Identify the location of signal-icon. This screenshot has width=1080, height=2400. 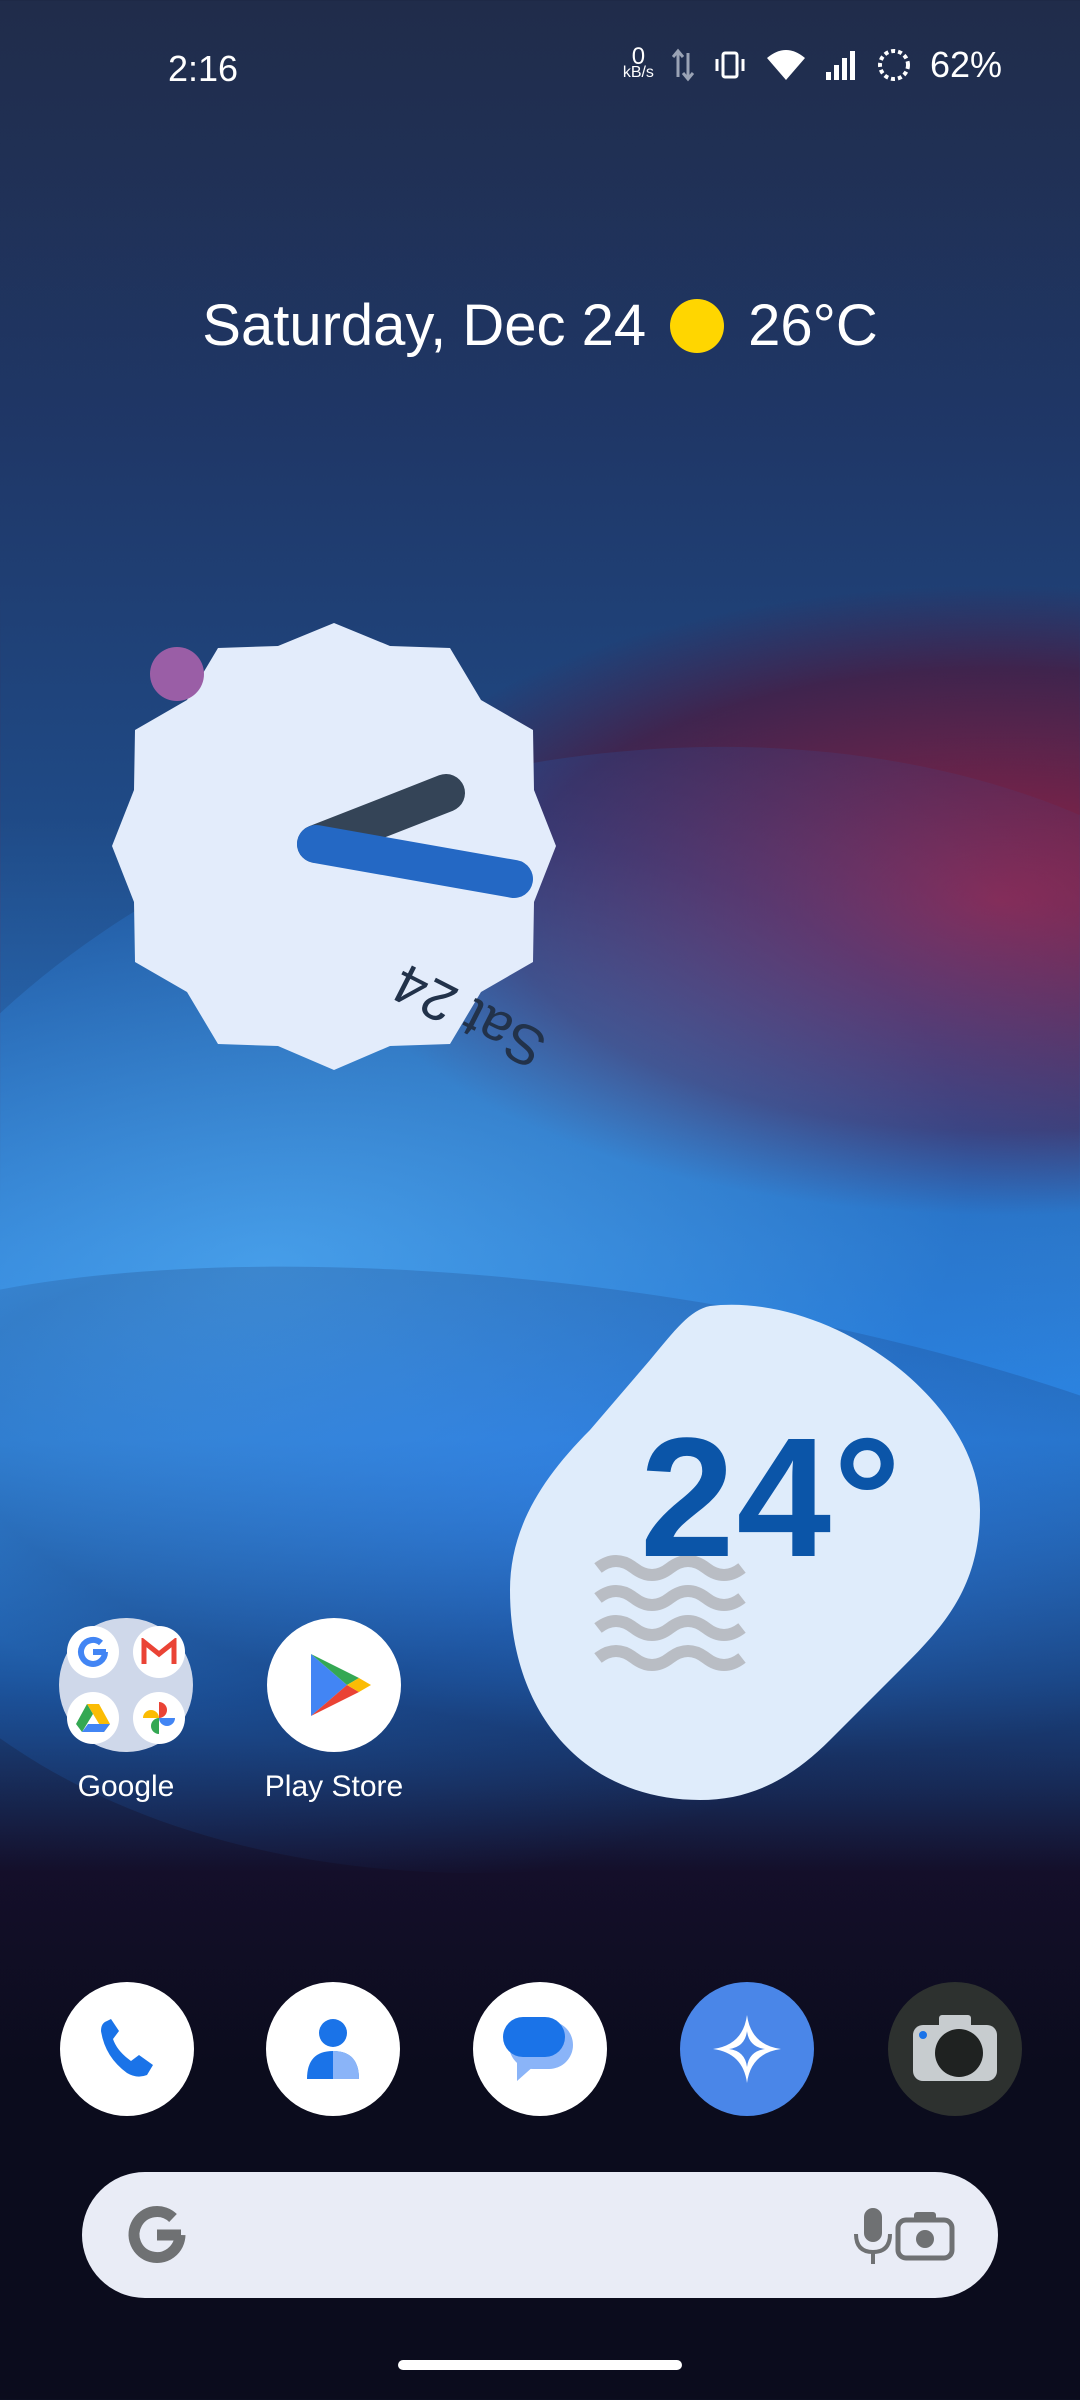
(841, 65).